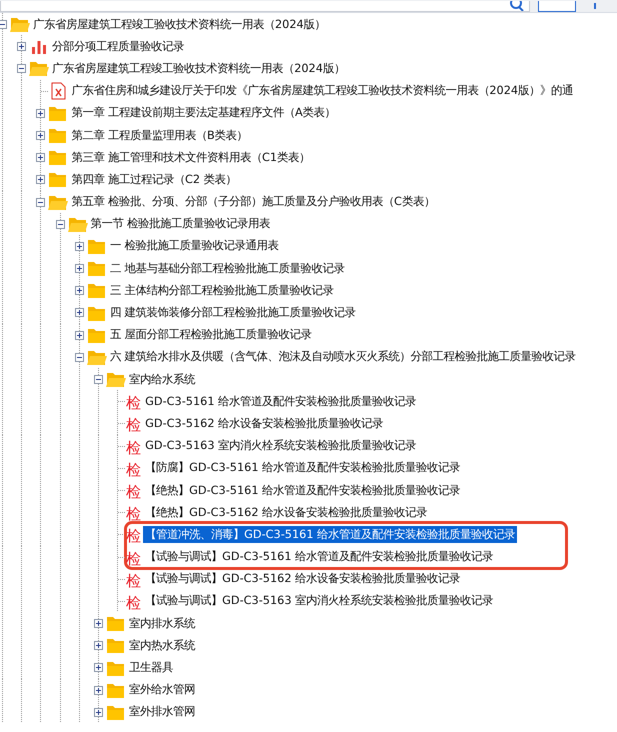 The height and width of the screenshot is (732, 617). Describe the element at coordinates (159, 135) in the screenshot. I see `tree-item: 第二章 工程质量监理用表（B类表）` at that location.